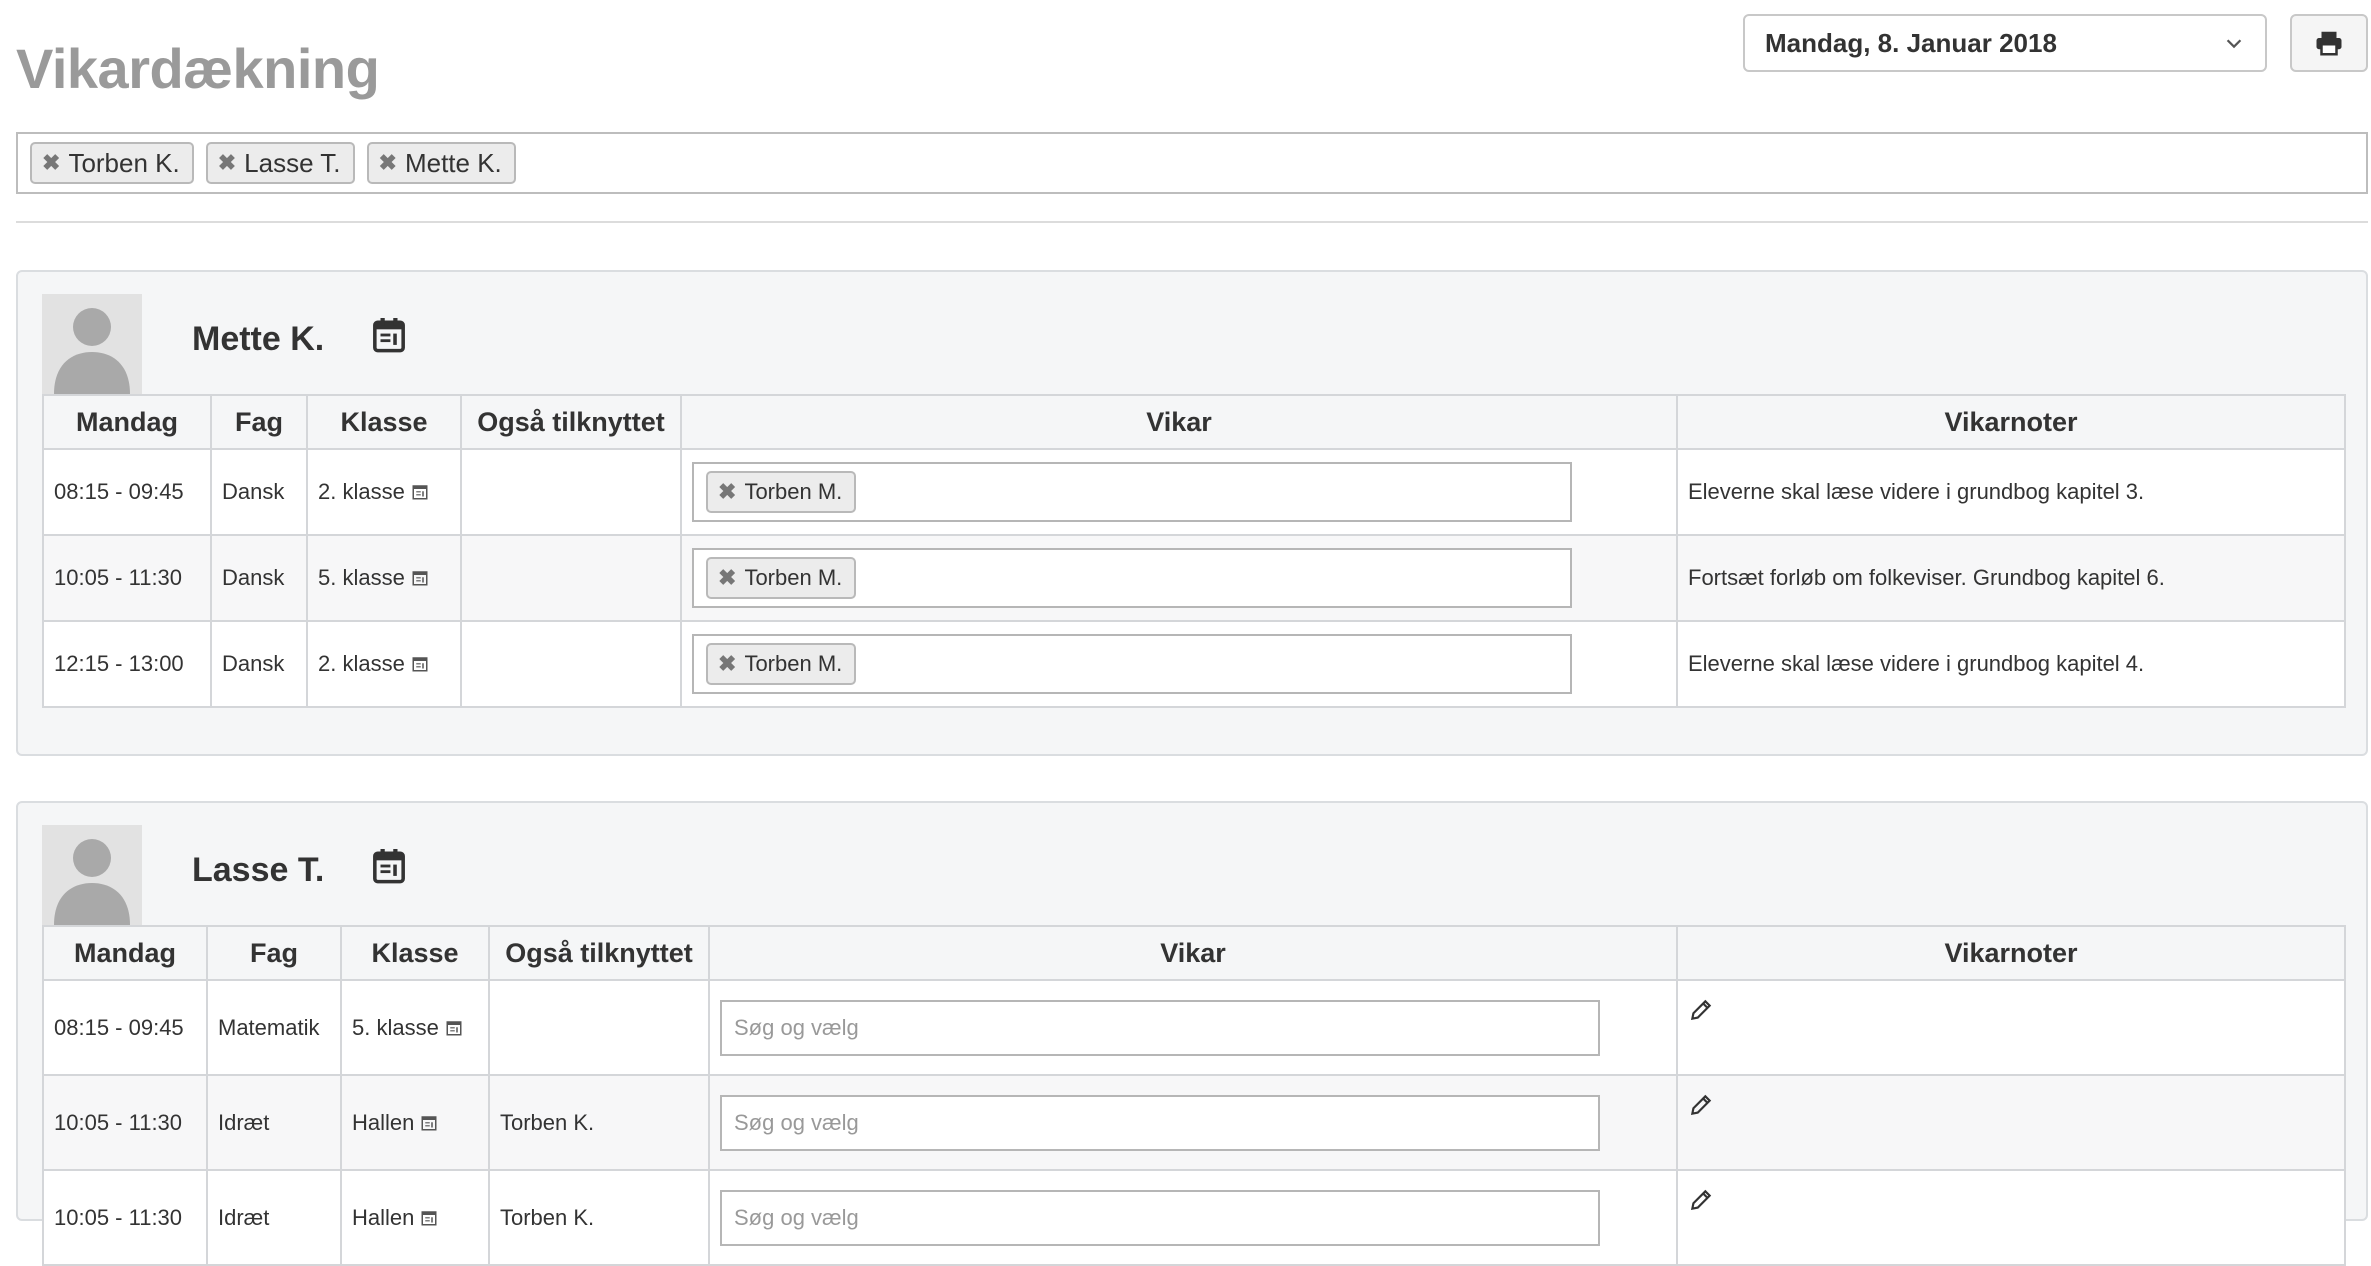  What do you see at coordinates (274, 1217) in the screenshot?
I see `cell-subject: Idræt` at bounding box center [274, 1217].